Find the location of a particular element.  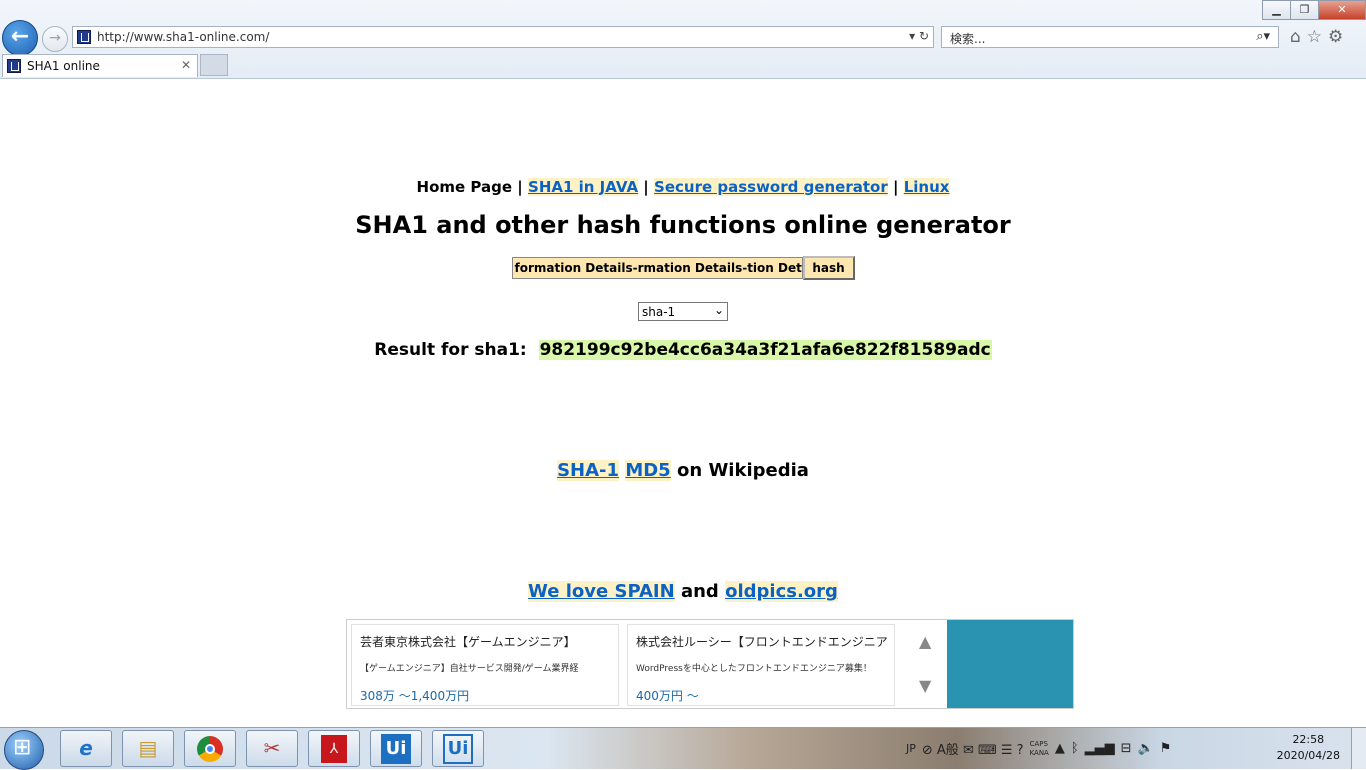

search-box: 検索... ⌕▾ is located at coordinates (1110, 37).